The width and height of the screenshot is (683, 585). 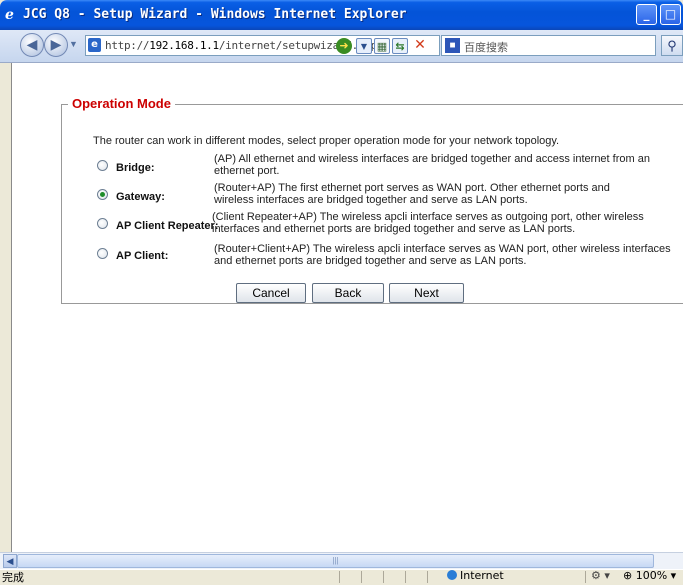 What do you see at coordinates (400, 46) in the screenshot?
I see `refresh-icon: ⇆` at bounding box center [400, 46].